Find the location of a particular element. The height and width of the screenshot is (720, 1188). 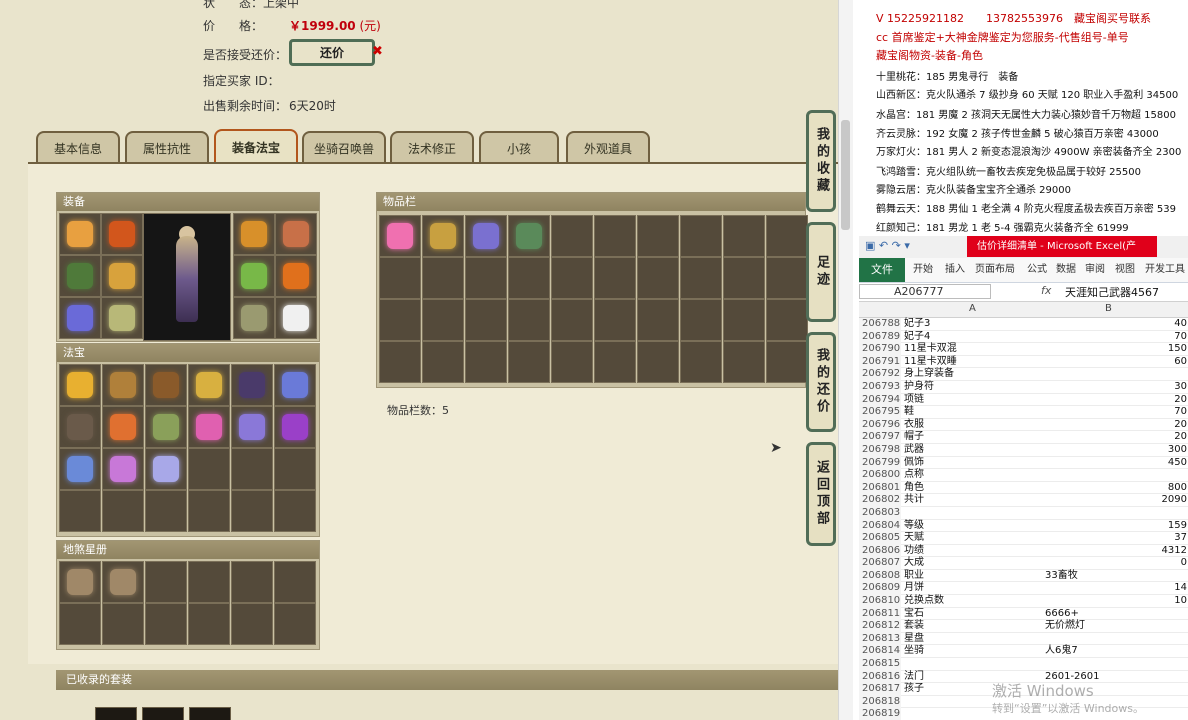

table-row: 206798 武器 300 is located at coordinates (1023, 450).